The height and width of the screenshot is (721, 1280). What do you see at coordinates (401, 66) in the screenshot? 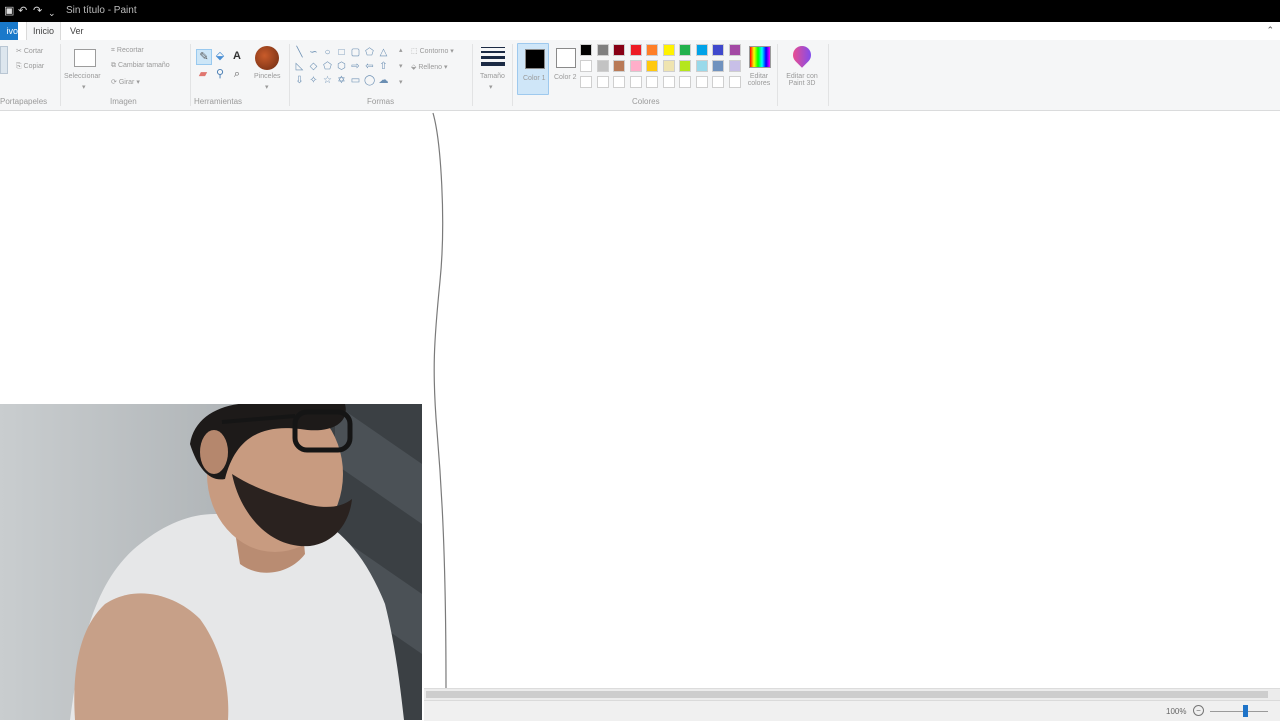
I see `shapes-scroll-down-icon: ▾` at bounding box center [401, 66].